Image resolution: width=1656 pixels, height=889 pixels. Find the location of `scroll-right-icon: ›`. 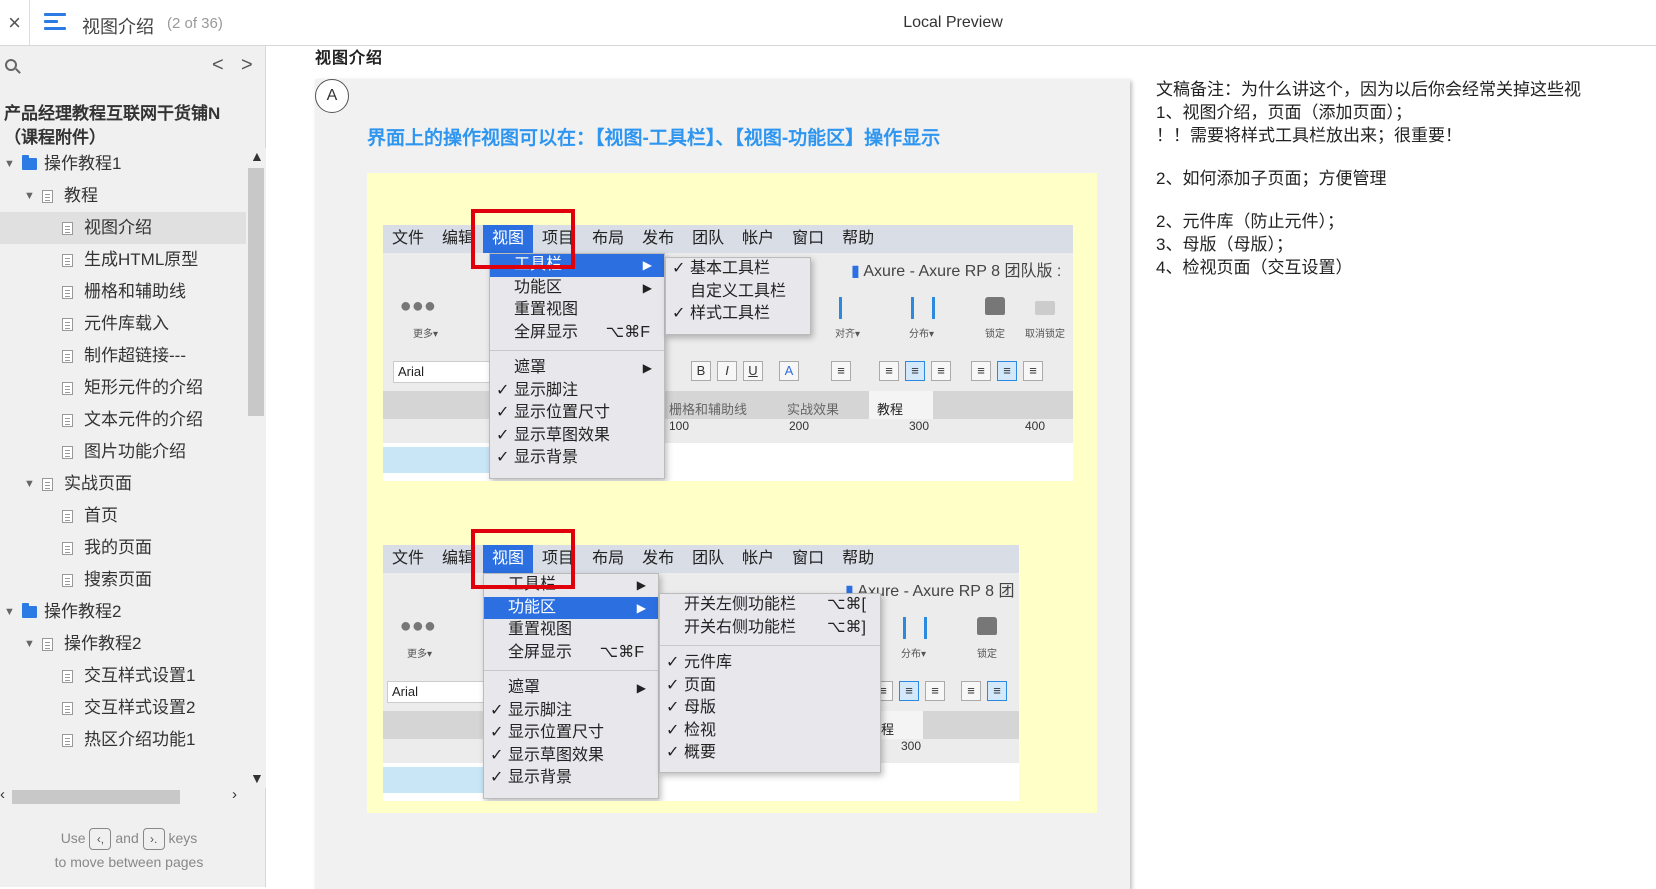

scroll-right-icon: › is located at coordinates (234, 794).